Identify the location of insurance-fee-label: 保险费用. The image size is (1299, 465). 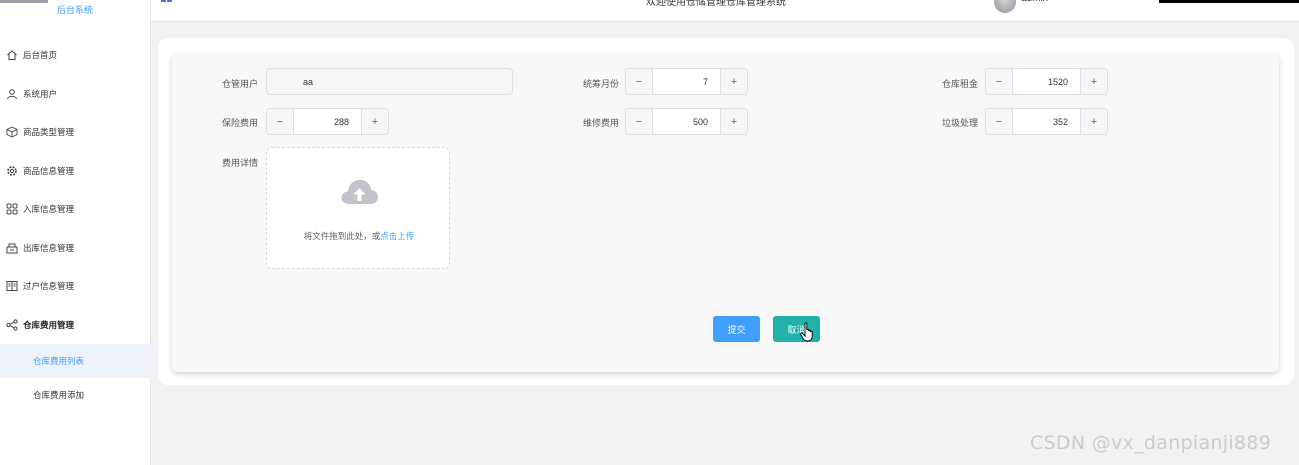
(239, 123).